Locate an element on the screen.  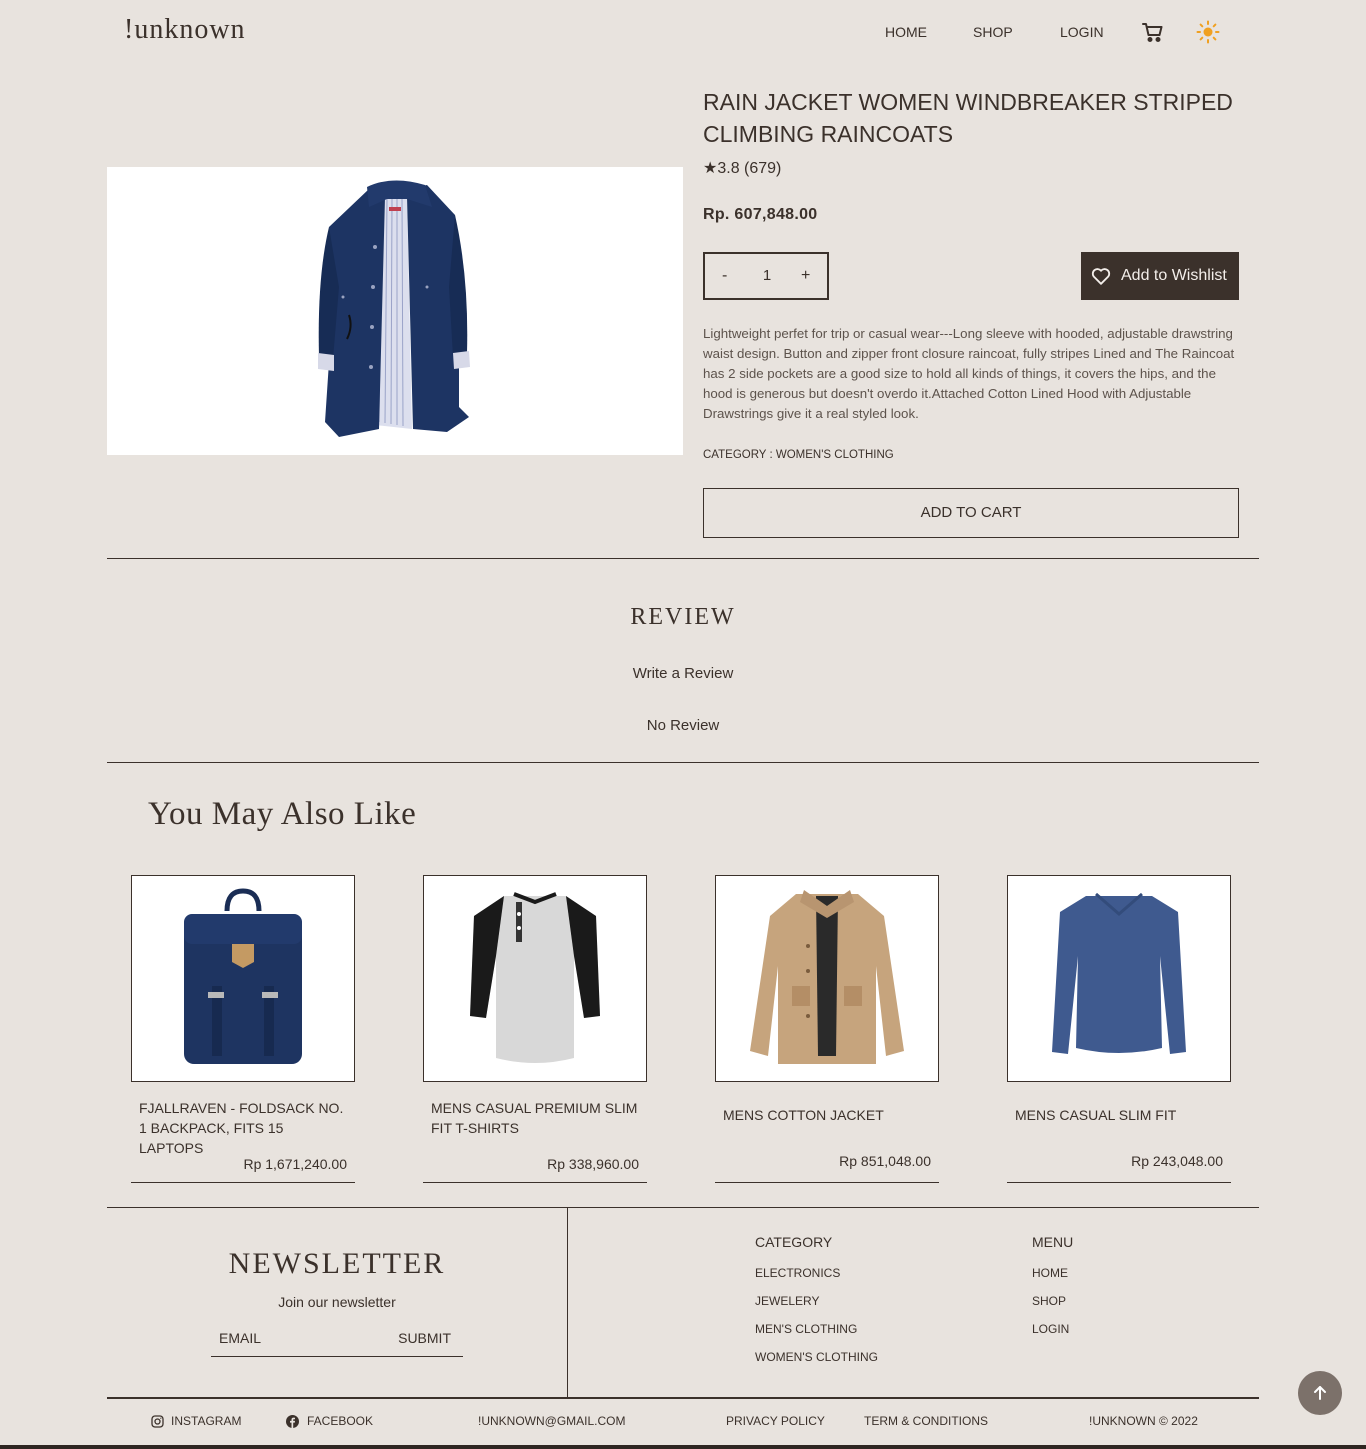
arrow-up-icon is located at coordinates (1320, 1393).